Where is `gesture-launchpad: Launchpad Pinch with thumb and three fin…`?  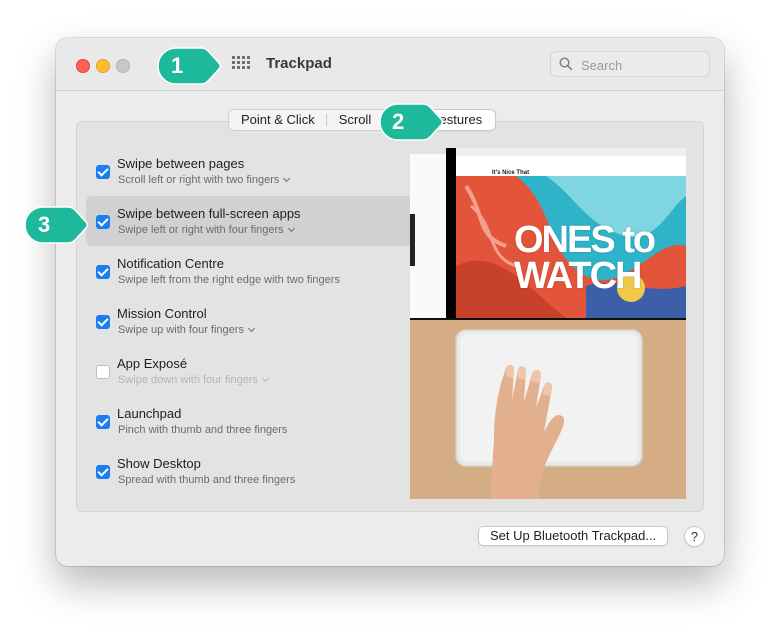
gesture-launchpad: Launchpad Pinch with thumb and three fin… is located at coordinates (267, 421).